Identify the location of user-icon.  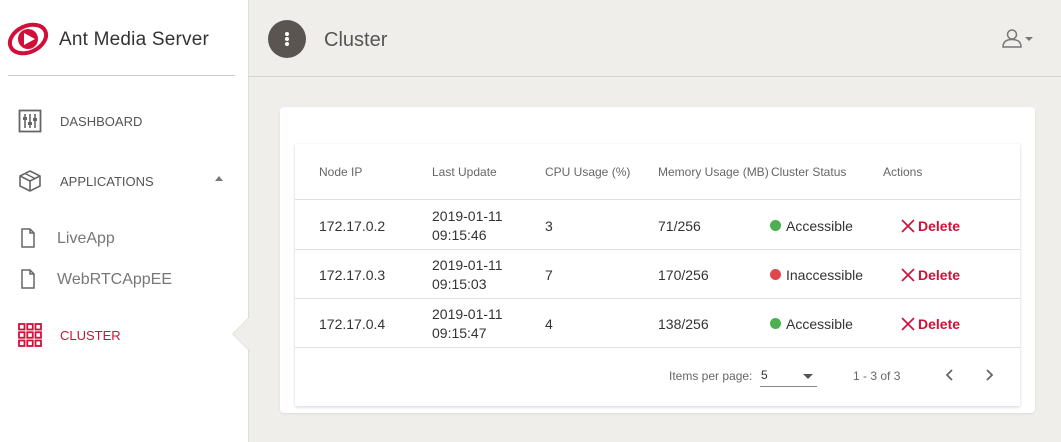
(1017, 38).